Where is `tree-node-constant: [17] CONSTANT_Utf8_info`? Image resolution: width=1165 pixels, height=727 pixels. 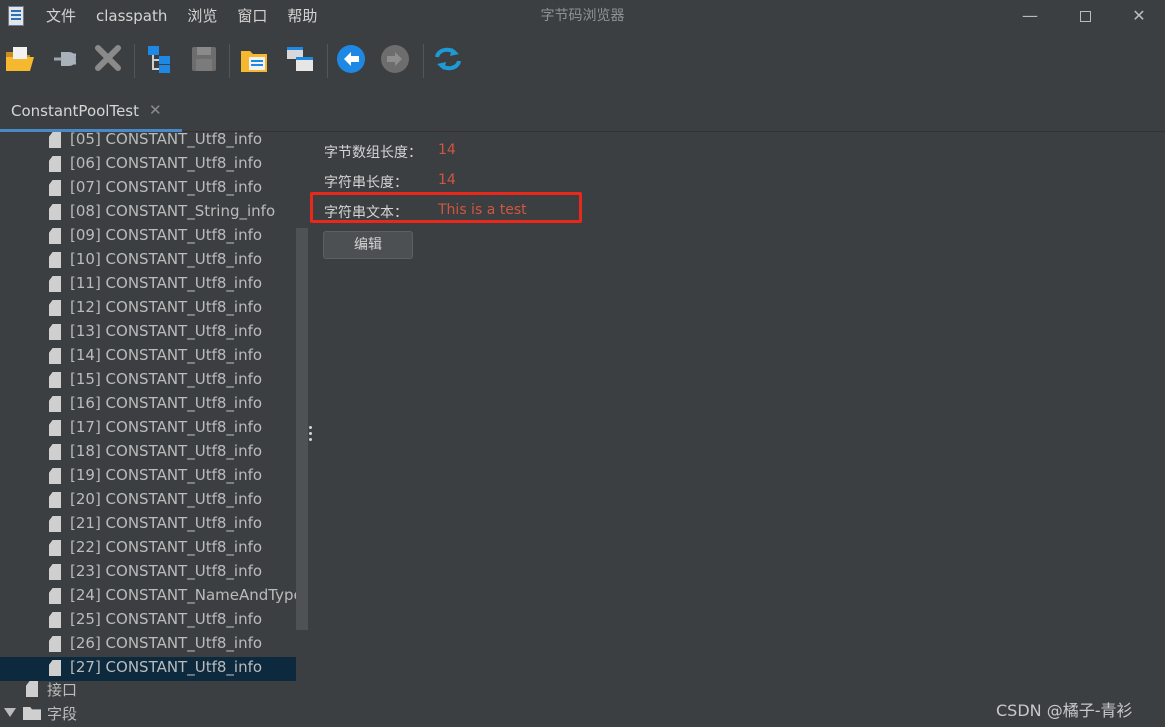
tree-node-constant: [17] CONSTANT_Utf8_info is located at coordinates (148, 429).